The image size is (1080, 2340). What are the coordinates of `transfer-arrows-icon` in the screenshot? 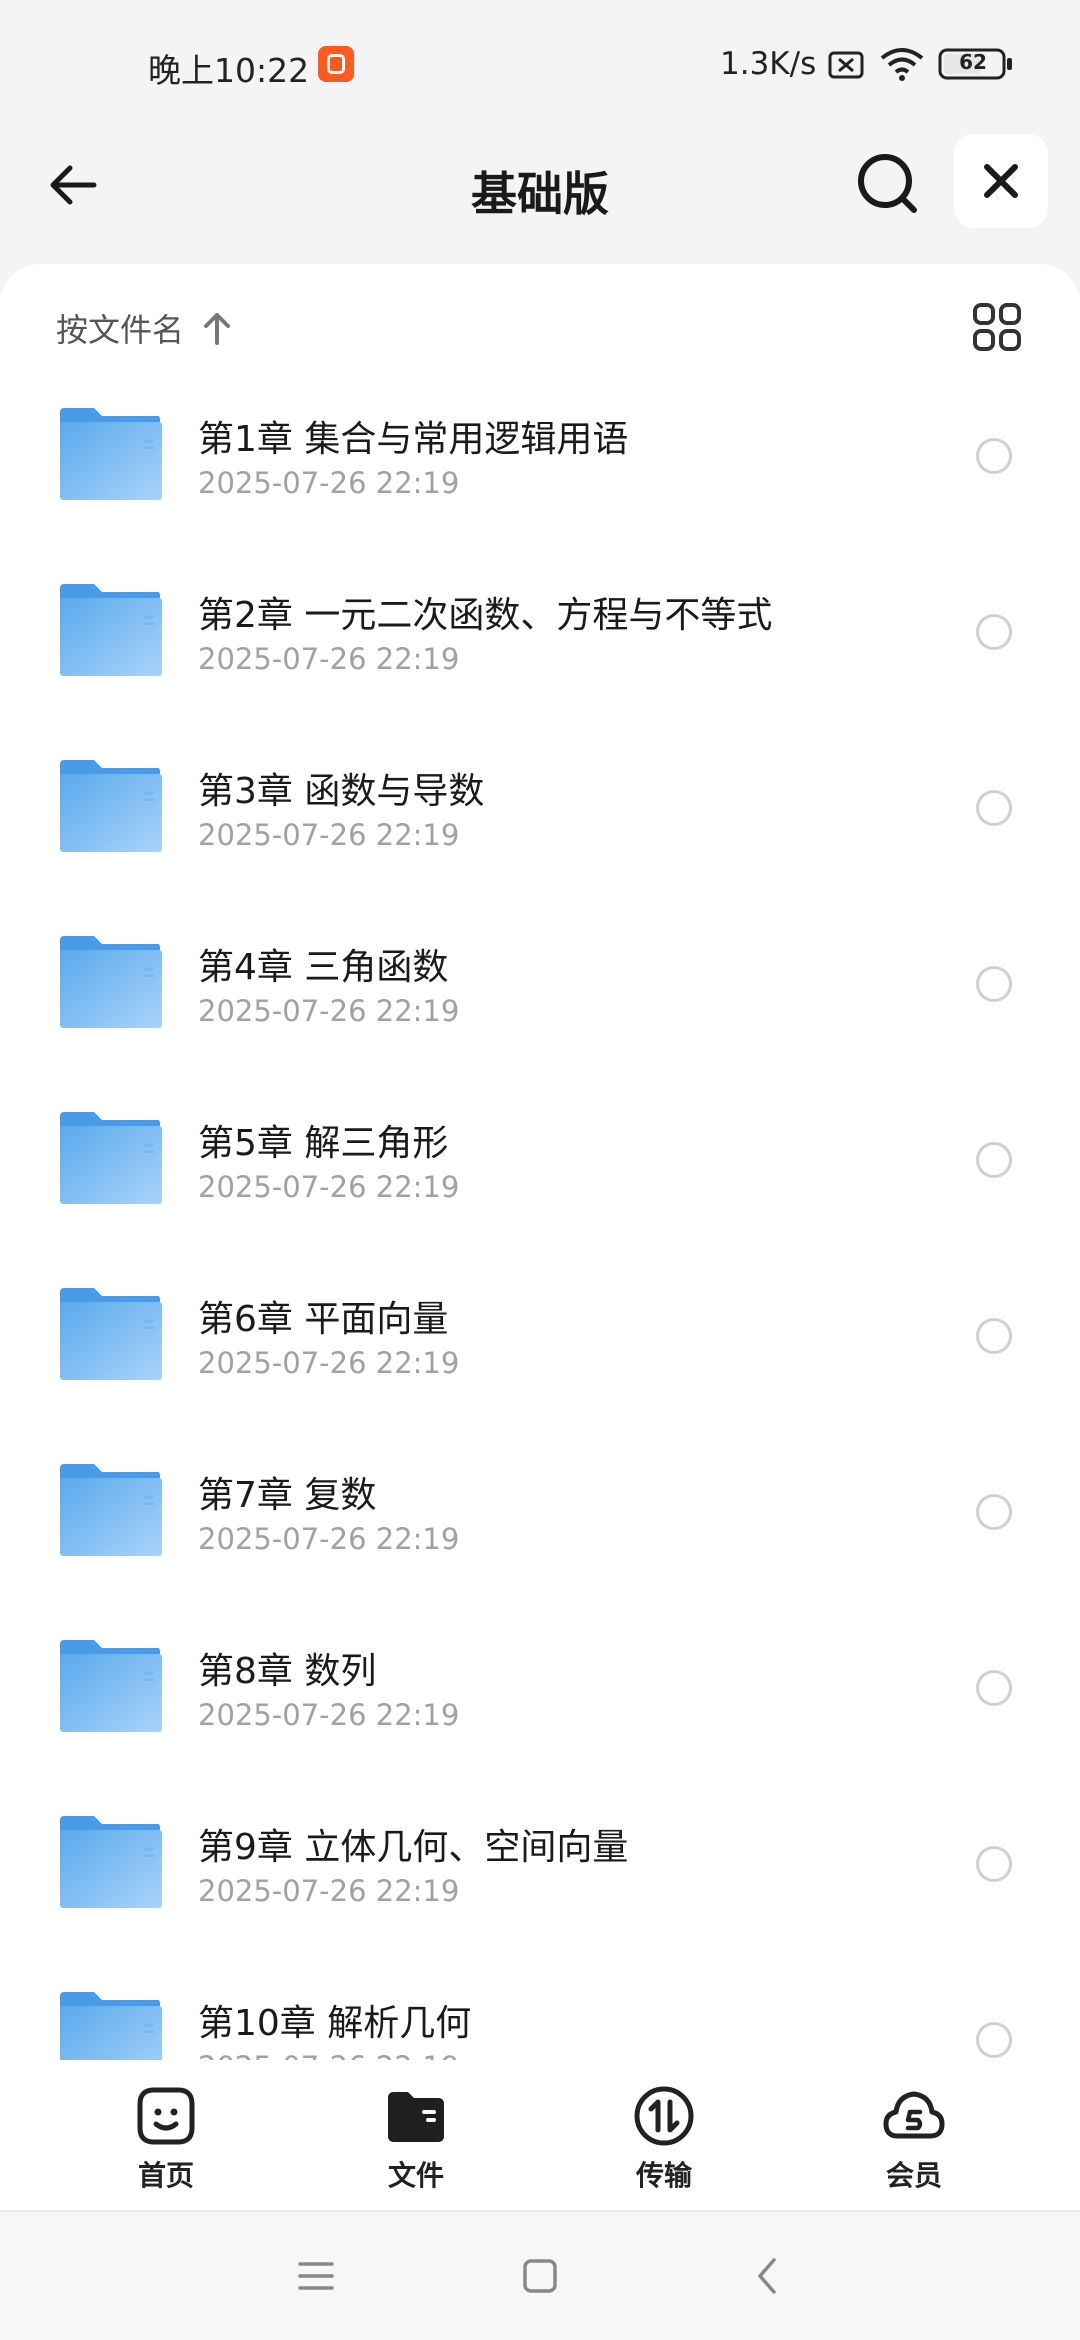 It's located at (664, 2116).